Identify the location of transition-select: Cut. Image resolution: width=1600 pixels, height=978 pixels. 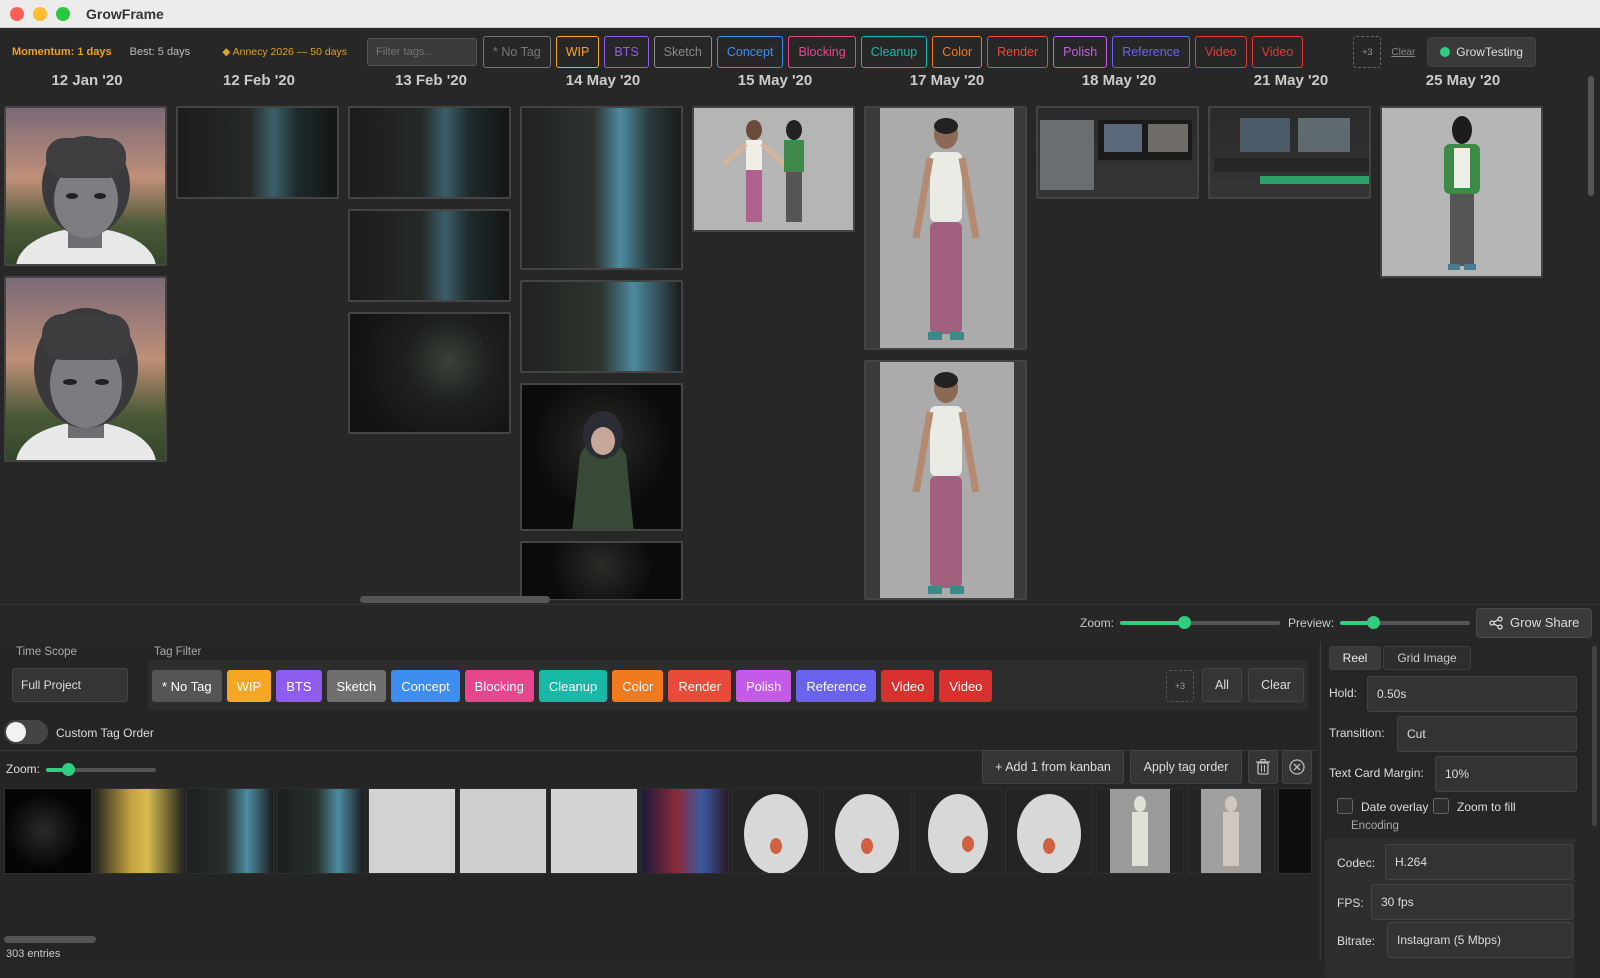
(1487, 734).